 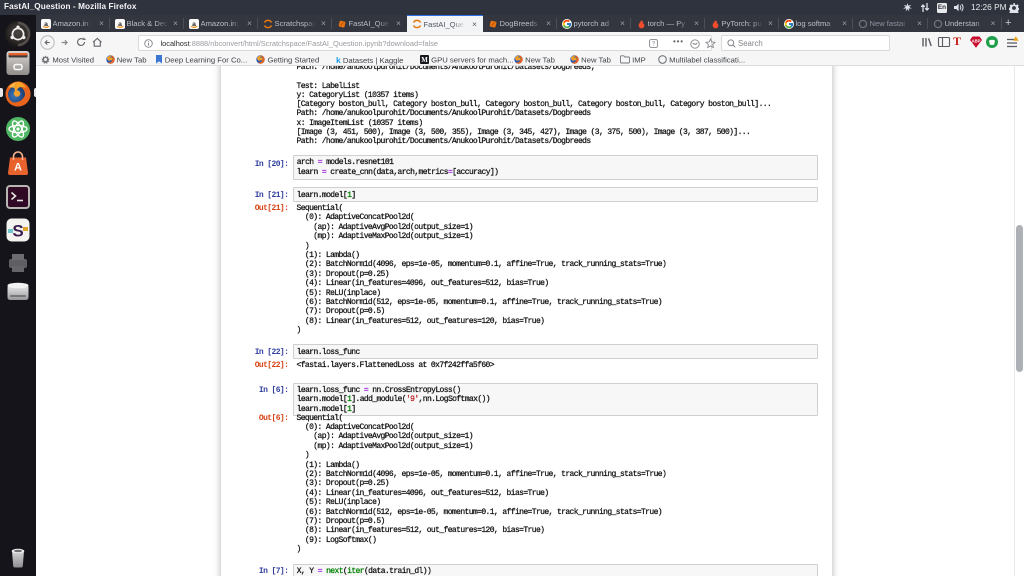 I want to click on svg-text: ABP, so click(x=975, y=40).